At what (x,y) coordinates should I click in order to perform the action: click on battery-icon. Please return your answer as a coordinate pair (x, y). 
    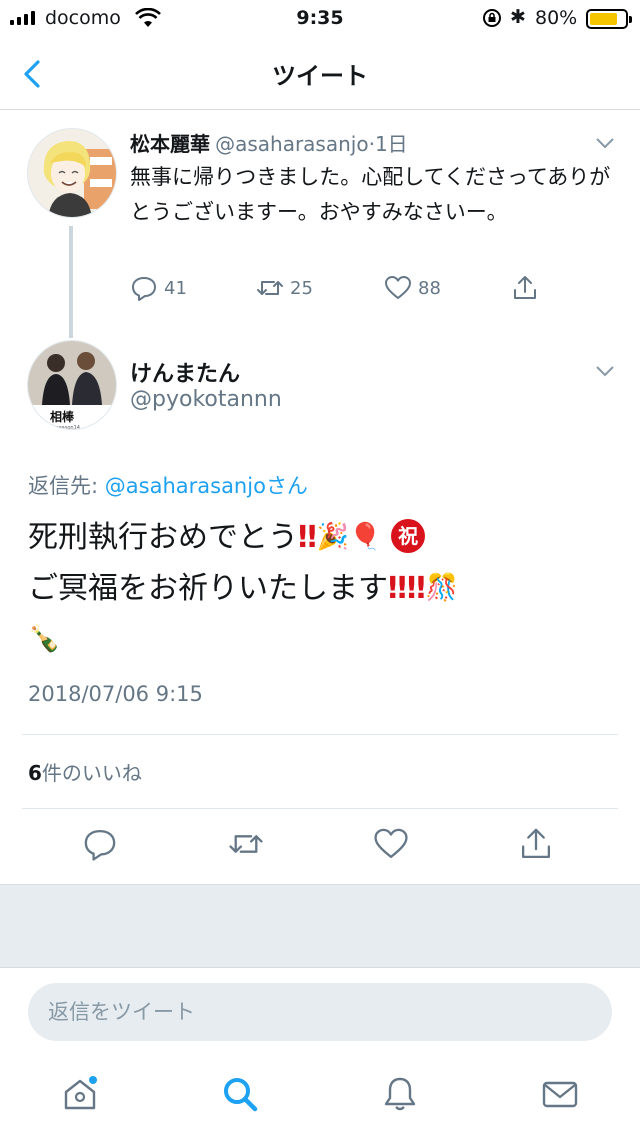
    Looking at the image, I should click on (609, 19).